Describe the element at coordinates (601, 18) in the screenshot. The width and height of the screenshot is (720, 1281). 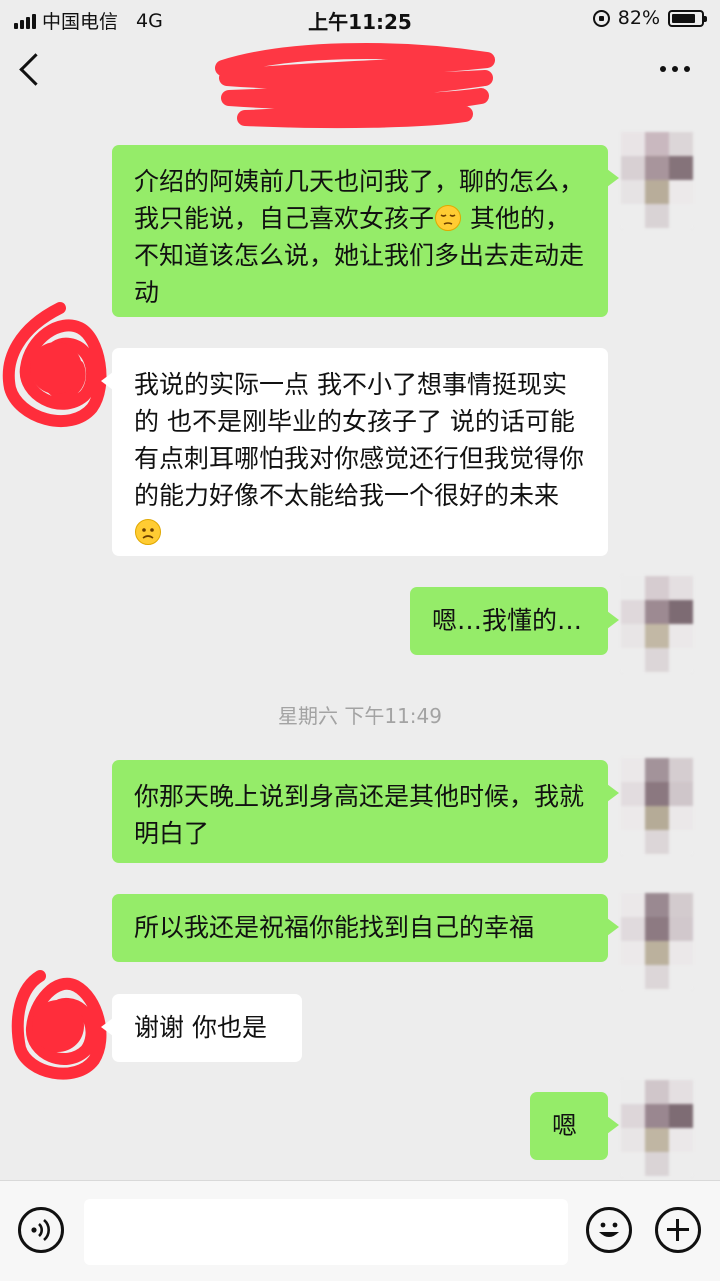
I see `rotation-lock-icon` at that location.